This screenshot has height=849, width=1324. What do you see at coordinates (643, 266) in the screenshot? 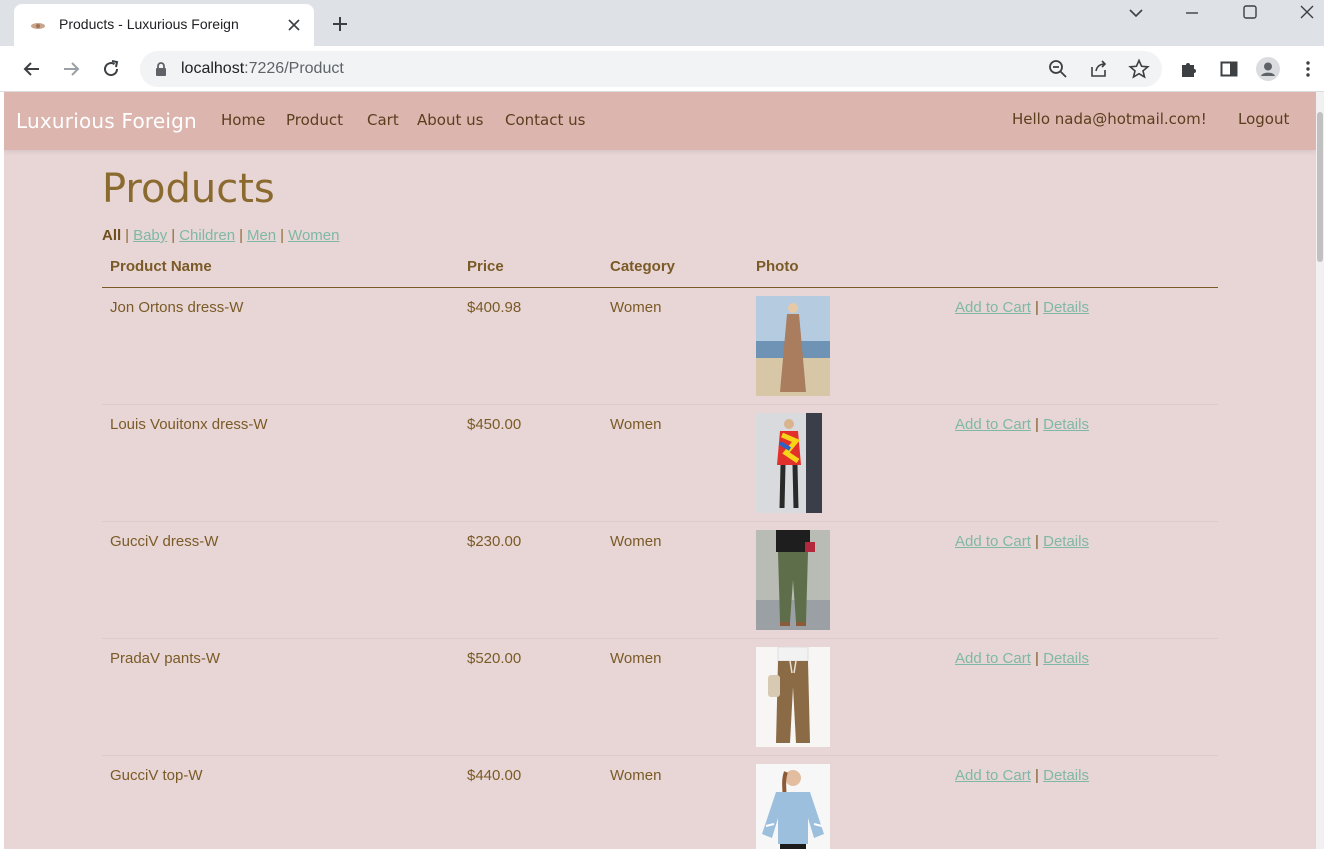
I see `column-header-category: Category` at bounding box center [643, 266].